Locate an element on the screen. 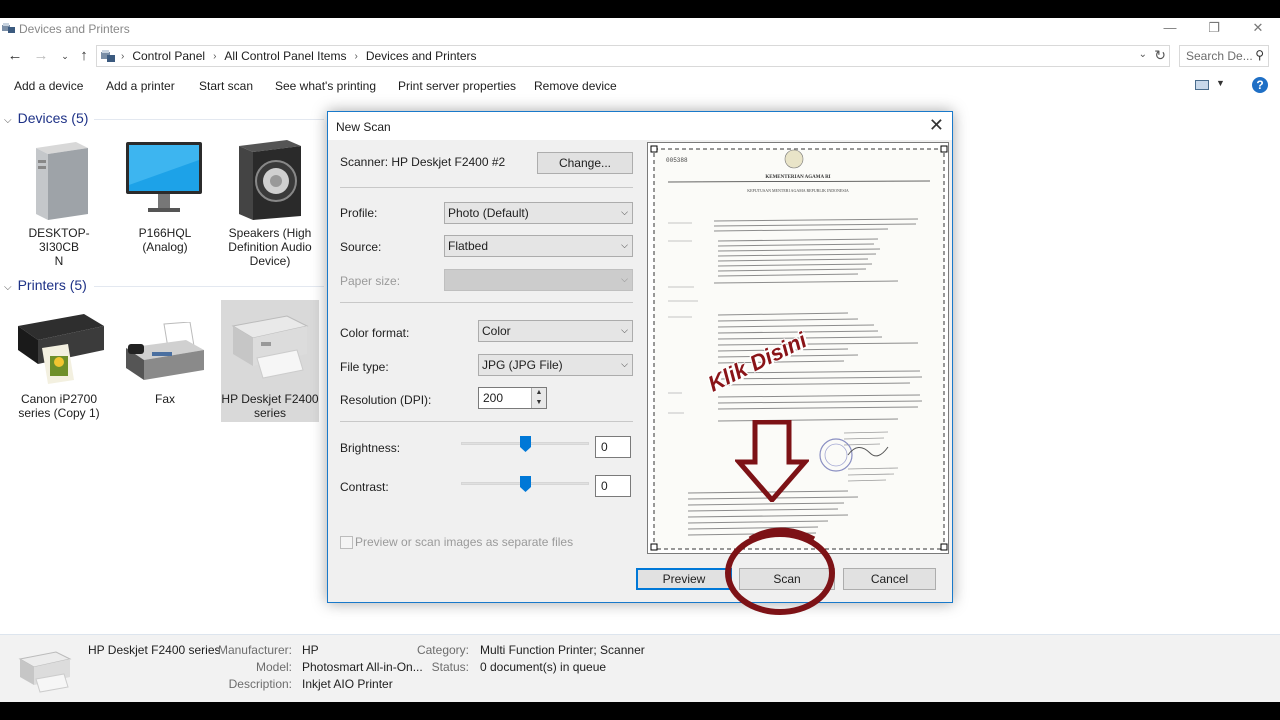 The image size is (1280, 720). source-label: Source: is located at coordinates (361, 247).